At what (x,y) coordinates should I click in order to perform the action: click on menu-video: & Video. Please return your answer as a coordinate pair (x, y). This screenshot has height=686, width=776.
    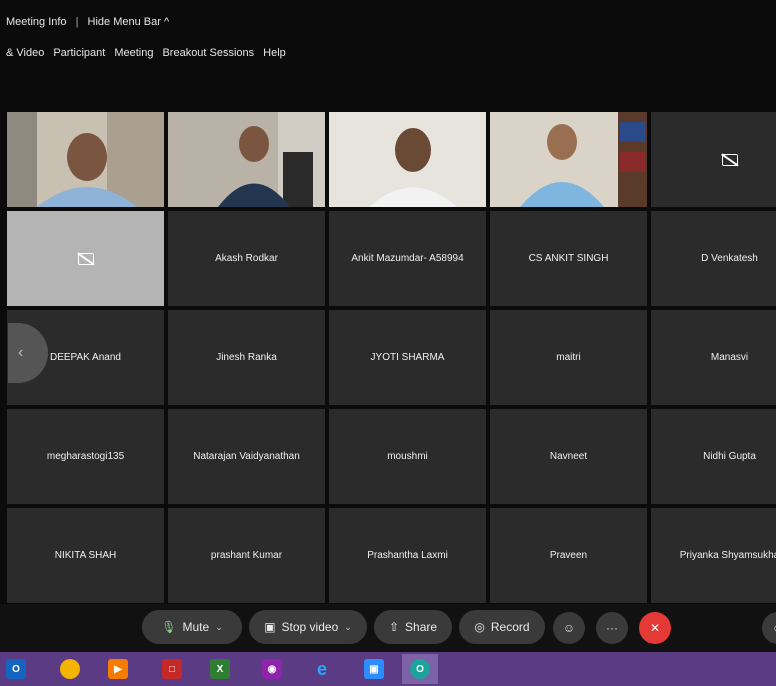
    Looking at the image, I should click on (25, 53).